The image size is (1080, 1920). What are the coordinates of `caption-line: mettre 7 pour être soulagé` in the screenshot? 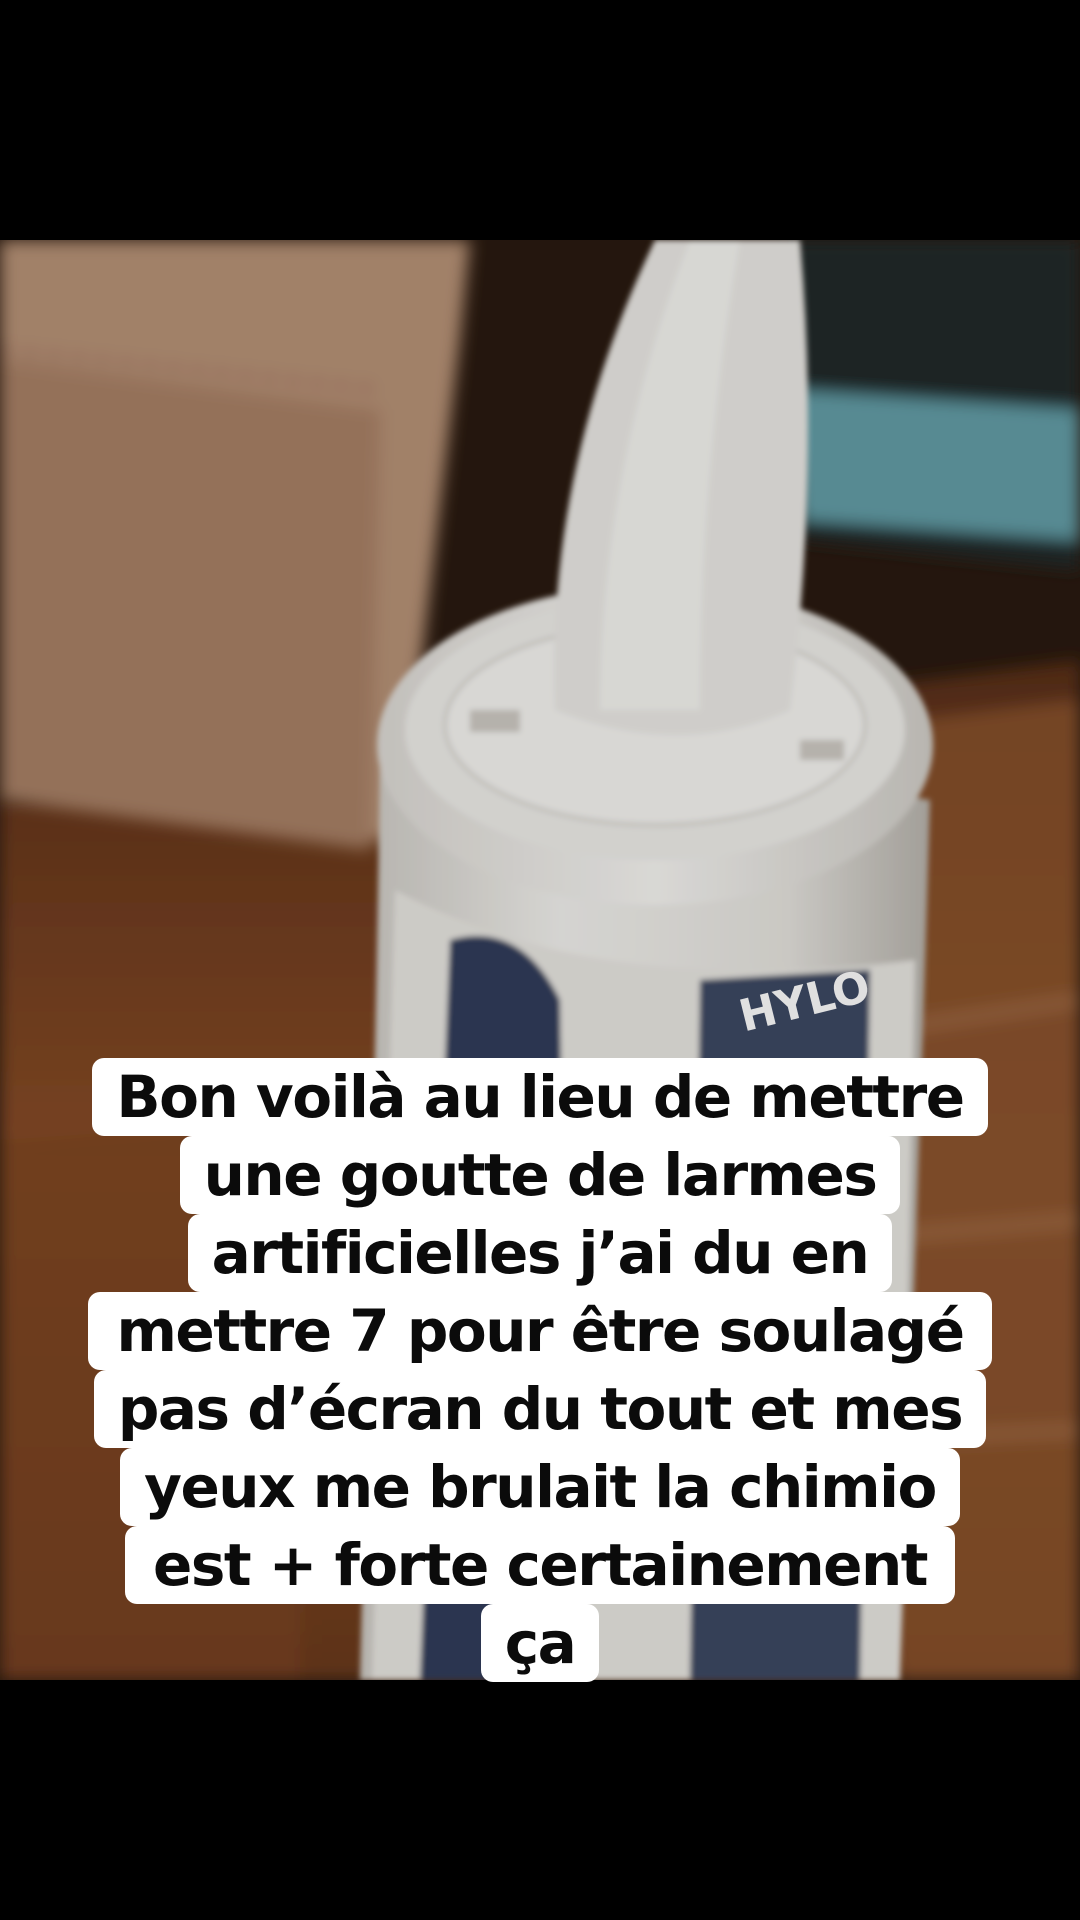 It's located at (540, 1331).